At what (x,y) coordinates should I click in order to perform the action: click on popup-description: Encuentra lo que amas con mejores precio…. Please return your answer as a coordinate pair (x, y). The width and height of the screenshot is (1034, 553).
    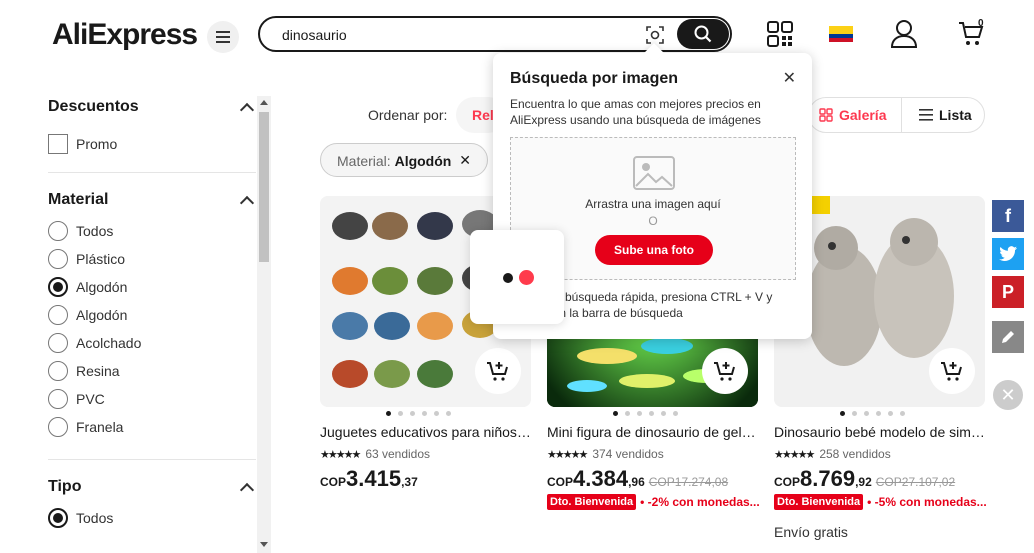
    Looking at the image, I should click on (635, 112).